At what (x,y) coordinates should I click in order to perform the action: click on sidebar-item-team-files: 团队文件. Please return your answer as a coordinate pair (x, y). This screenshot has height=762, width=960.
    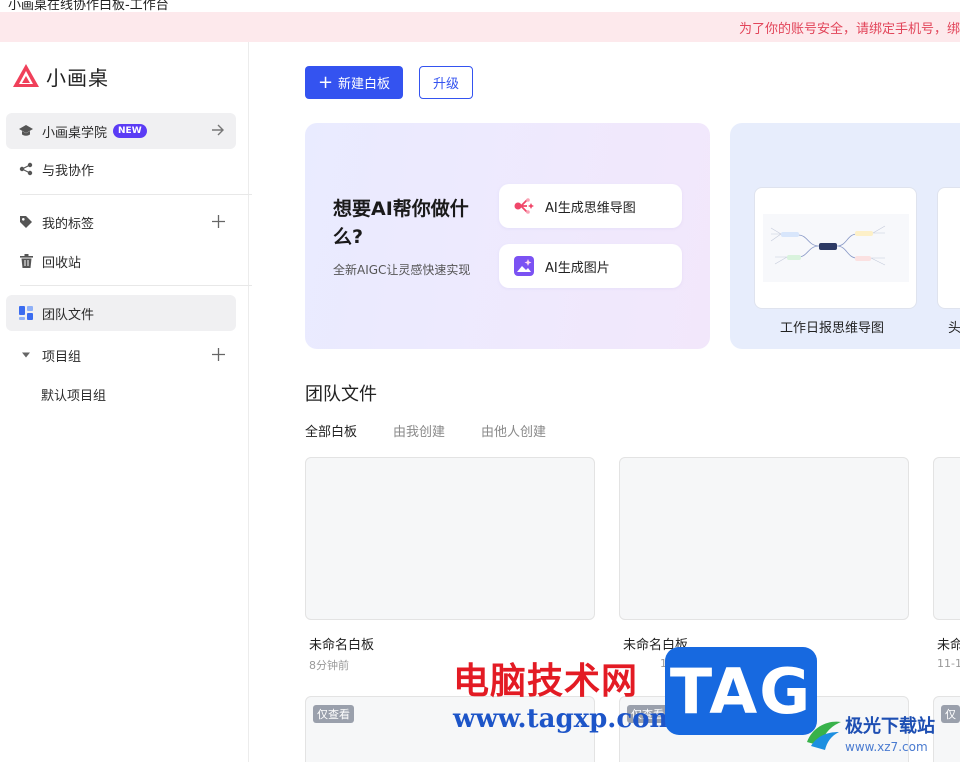
    Looking at the image, I should click on (121, 313).